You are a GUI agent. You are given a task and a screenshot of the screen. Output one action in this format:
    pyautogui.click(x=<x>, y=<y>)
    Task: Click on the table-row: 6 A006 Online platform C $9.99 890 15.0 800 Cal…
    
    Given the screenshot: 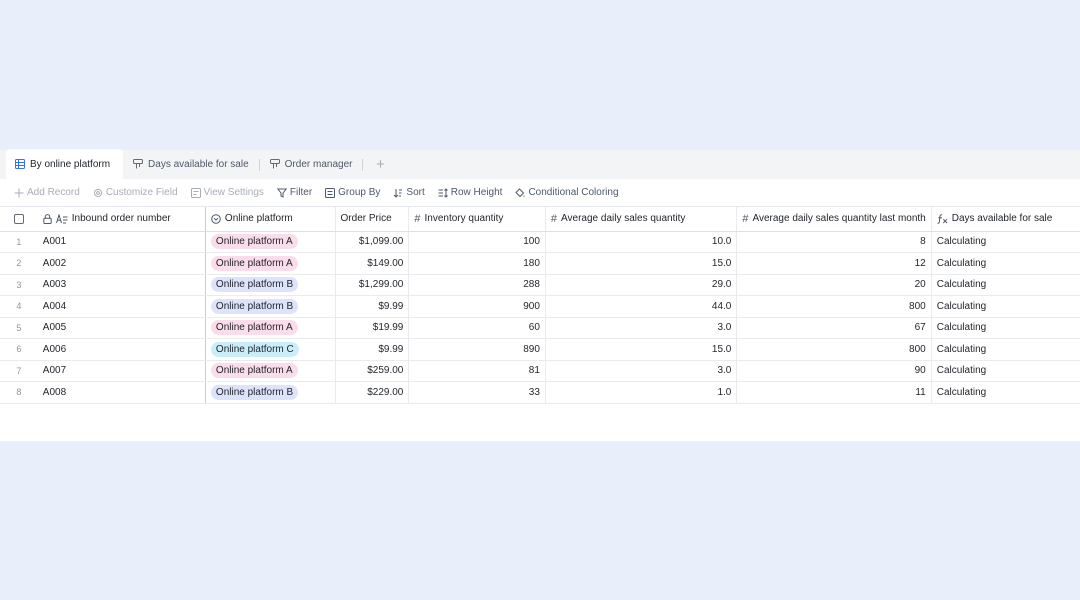 What is the action you would take?
    pyautogui.click(x=540, y=349)
    